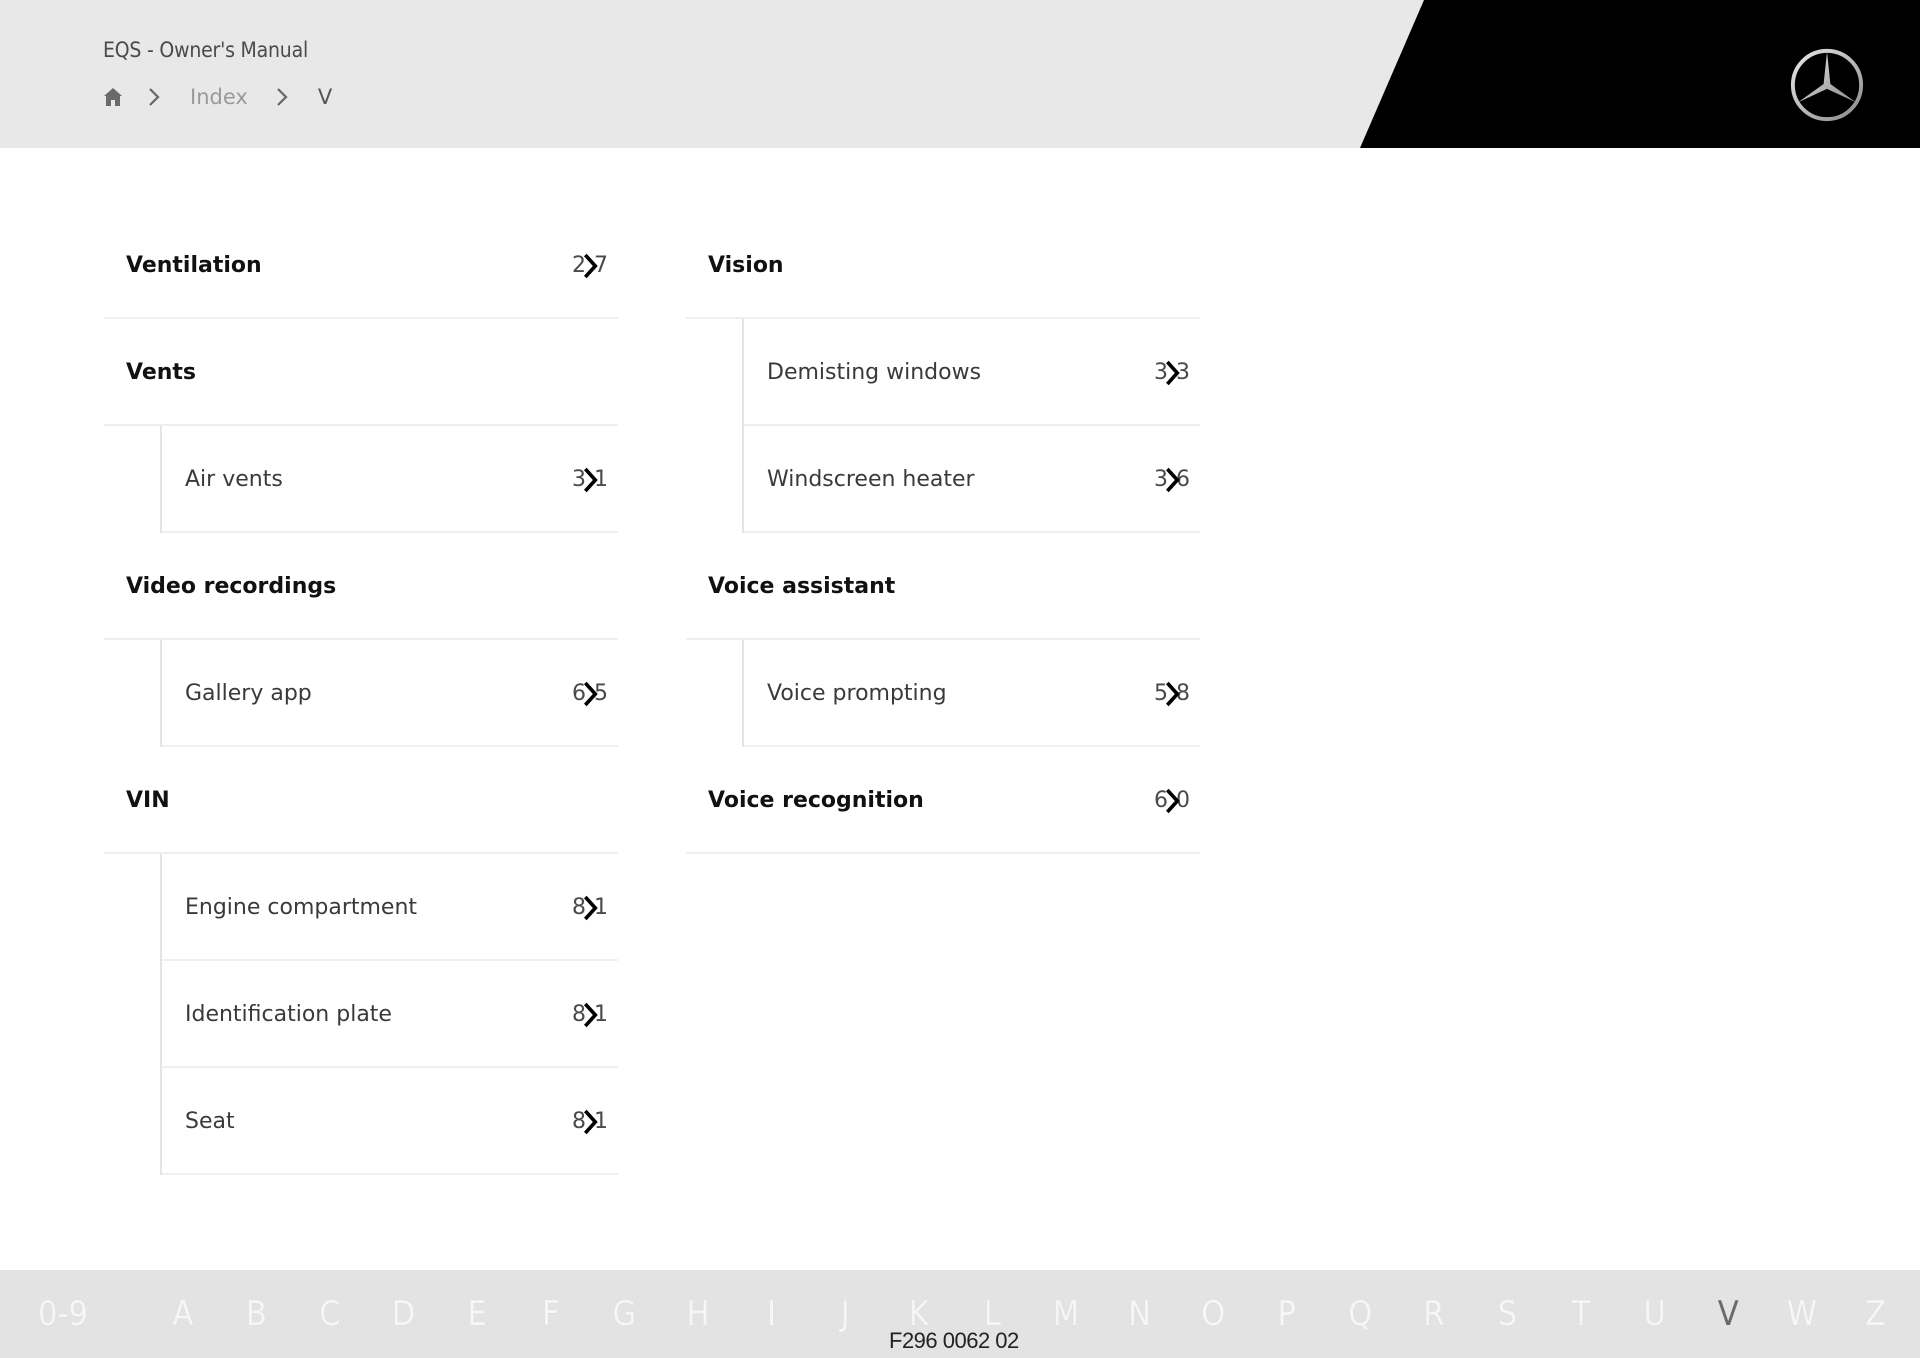  I want to click on alphabet-letter: M, so click(1066, 1314).